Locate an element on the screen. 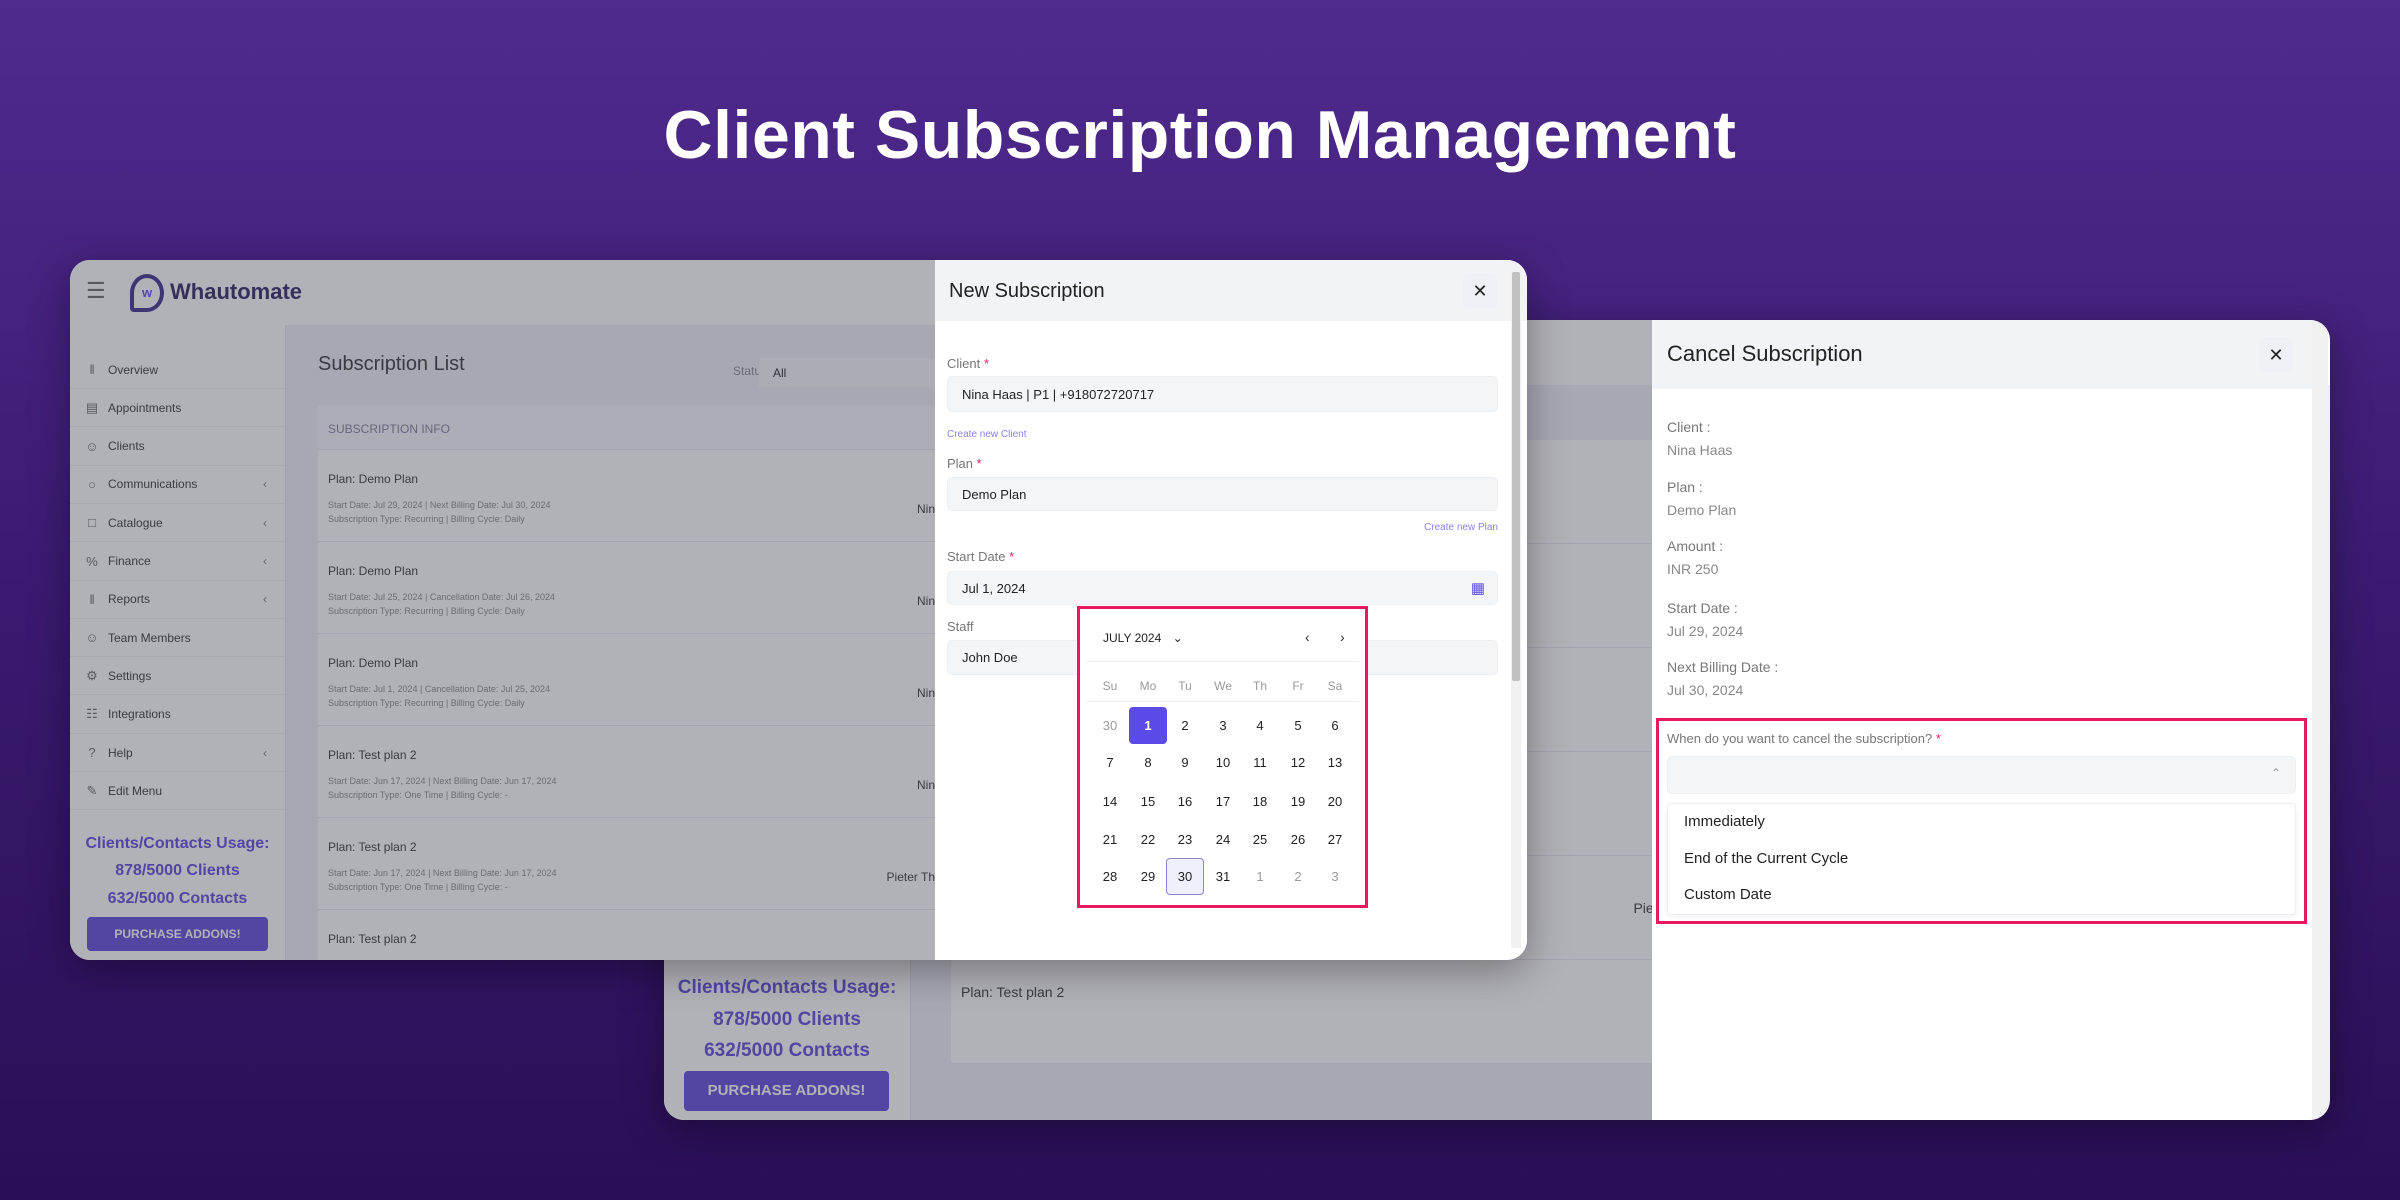  calendar-day: 7 is located at coordinates (1110, 762).